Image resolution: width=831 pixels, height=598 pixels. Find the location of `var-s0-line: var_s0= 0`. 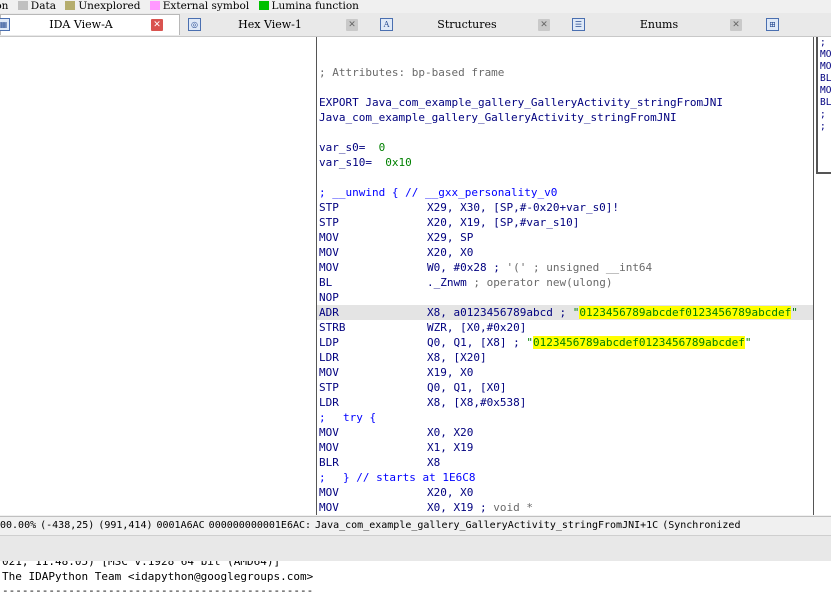

var-s0-line: var_s0= 0 is located at coordinates (352, 147).